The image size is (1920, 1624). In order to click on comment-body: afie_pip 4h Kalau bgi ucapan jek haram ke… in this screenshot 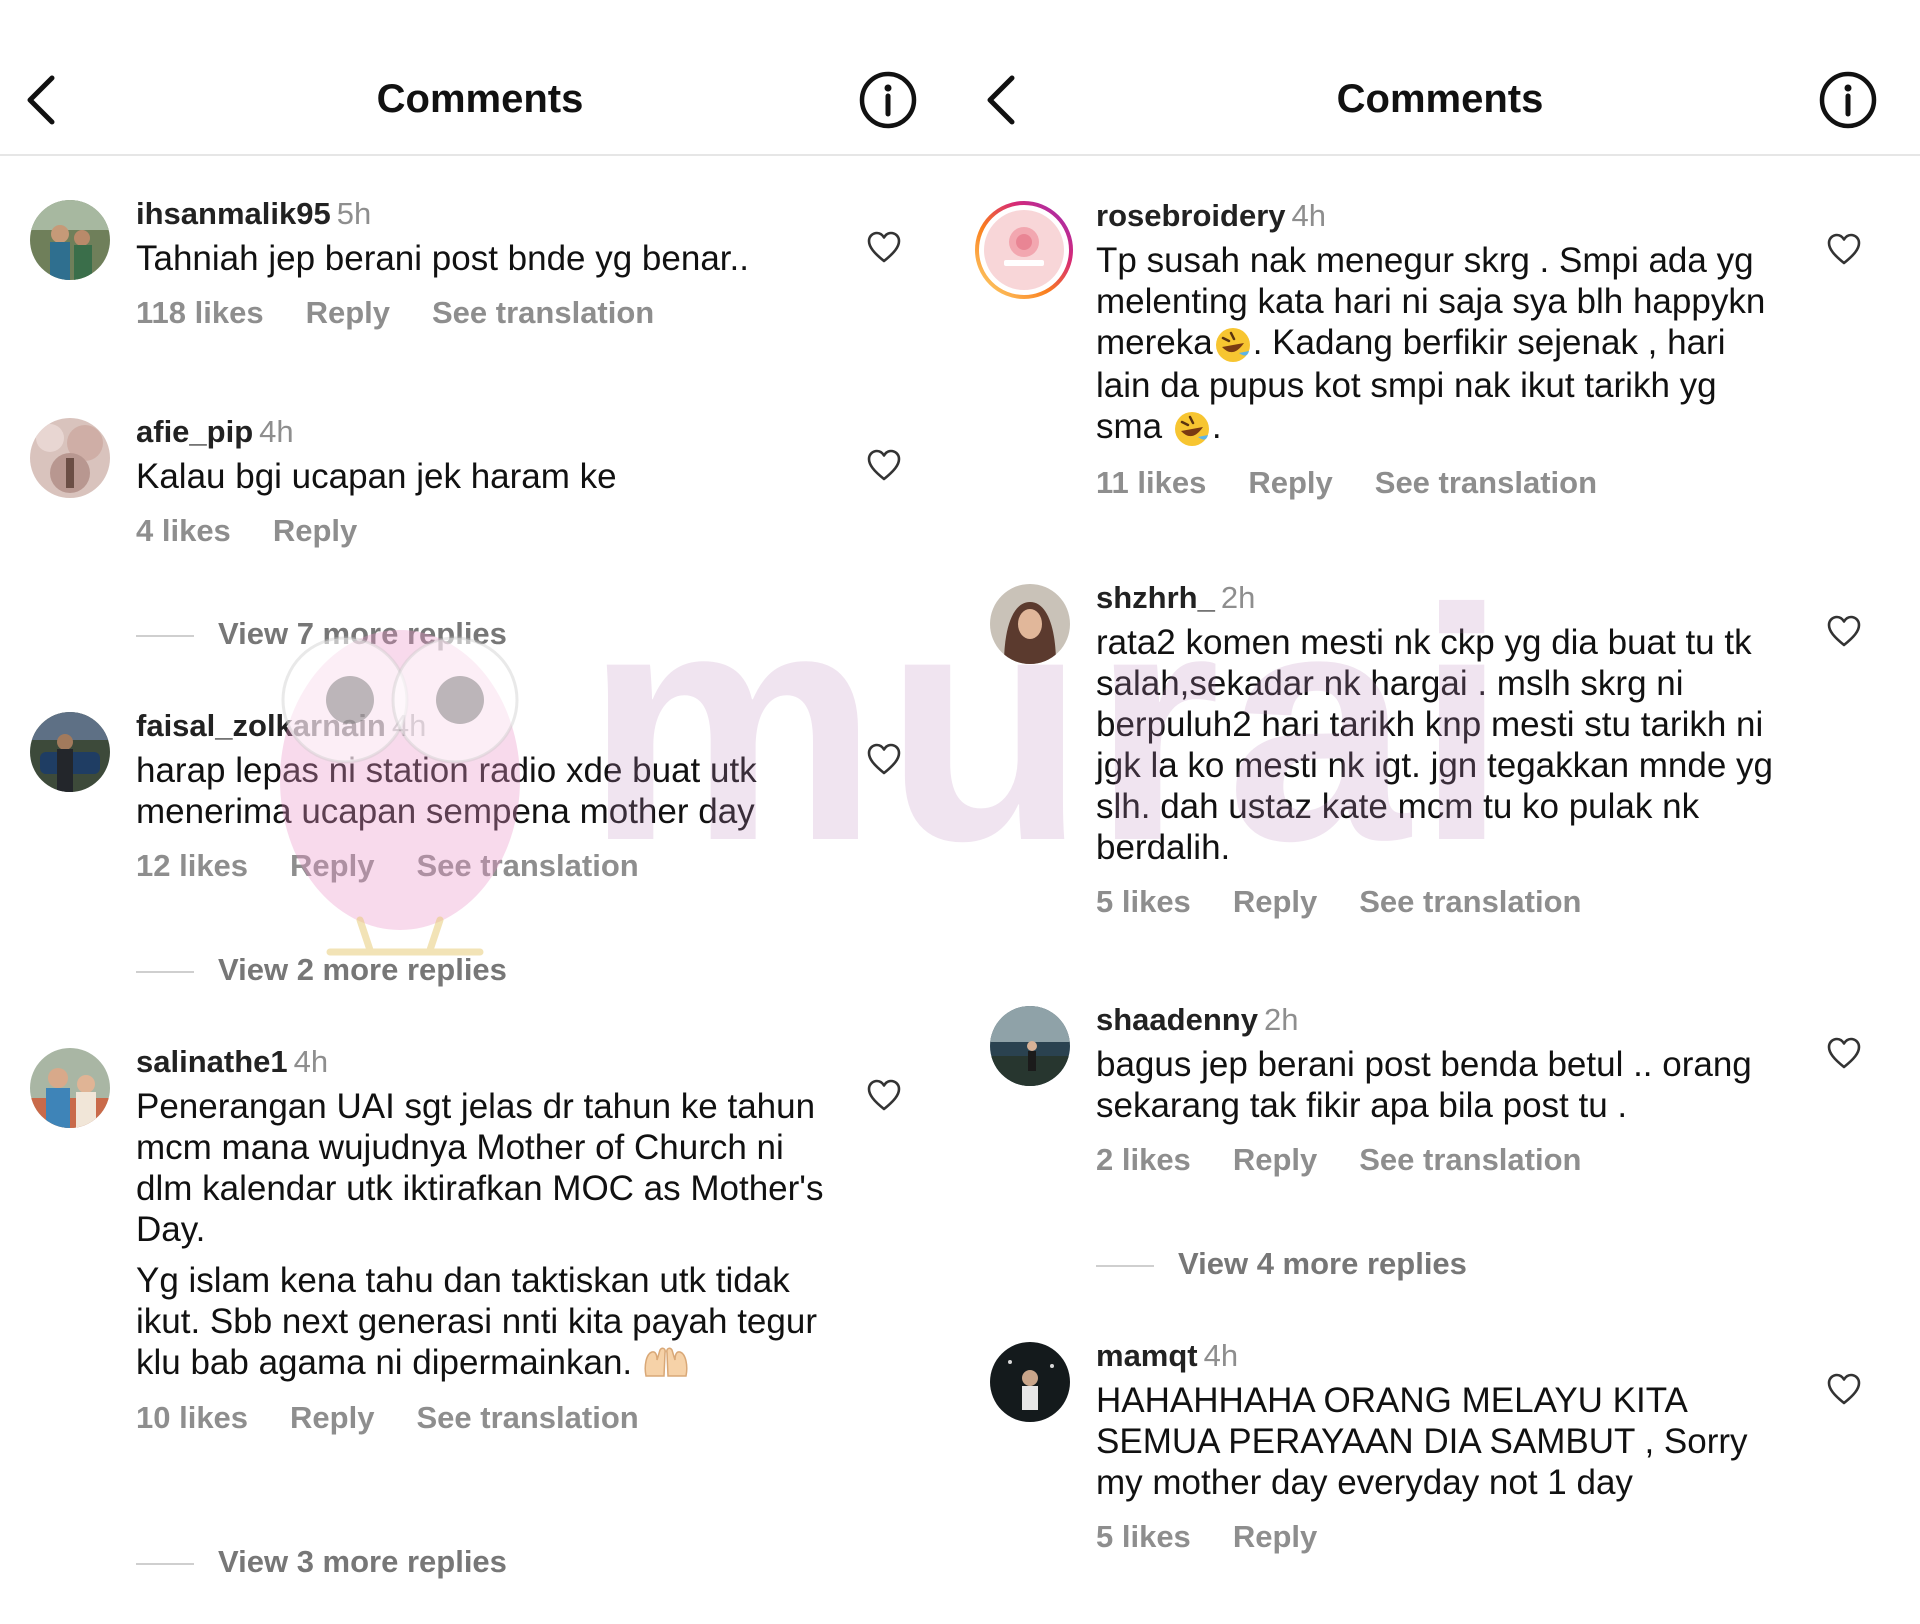, I will do `click(481, 481)`.